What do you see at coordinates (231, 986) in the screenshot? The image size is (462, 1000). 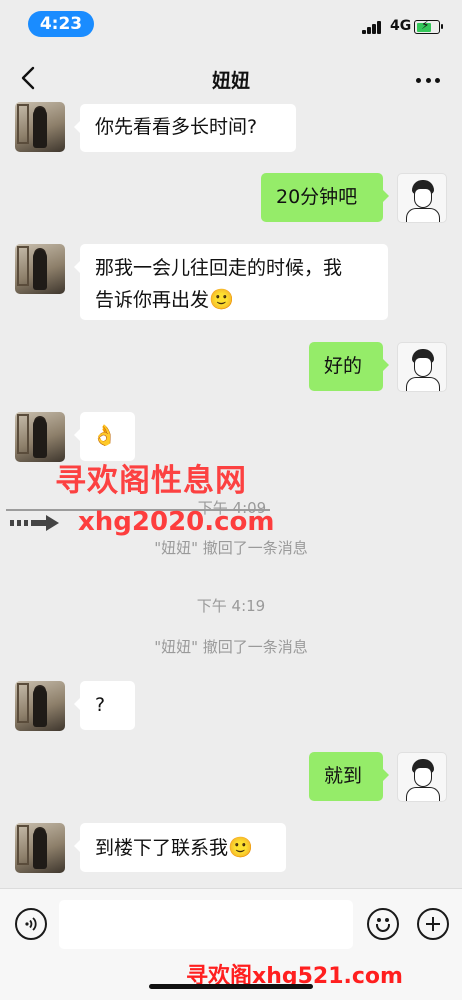 I see `home-indicator` at bounding box center [231, 986].